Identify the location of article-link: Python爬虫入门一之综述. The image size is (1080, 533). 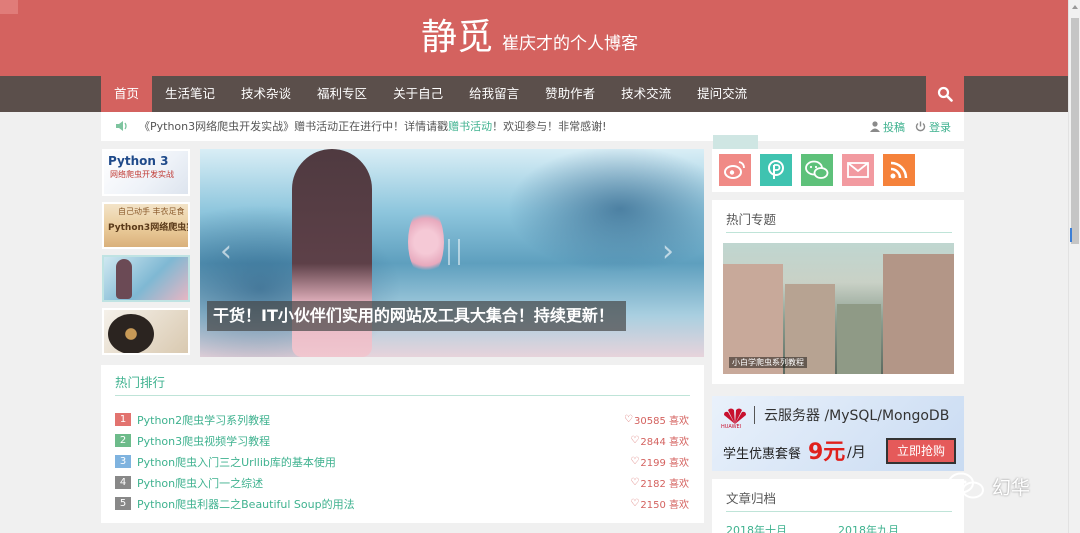
(383, 483).